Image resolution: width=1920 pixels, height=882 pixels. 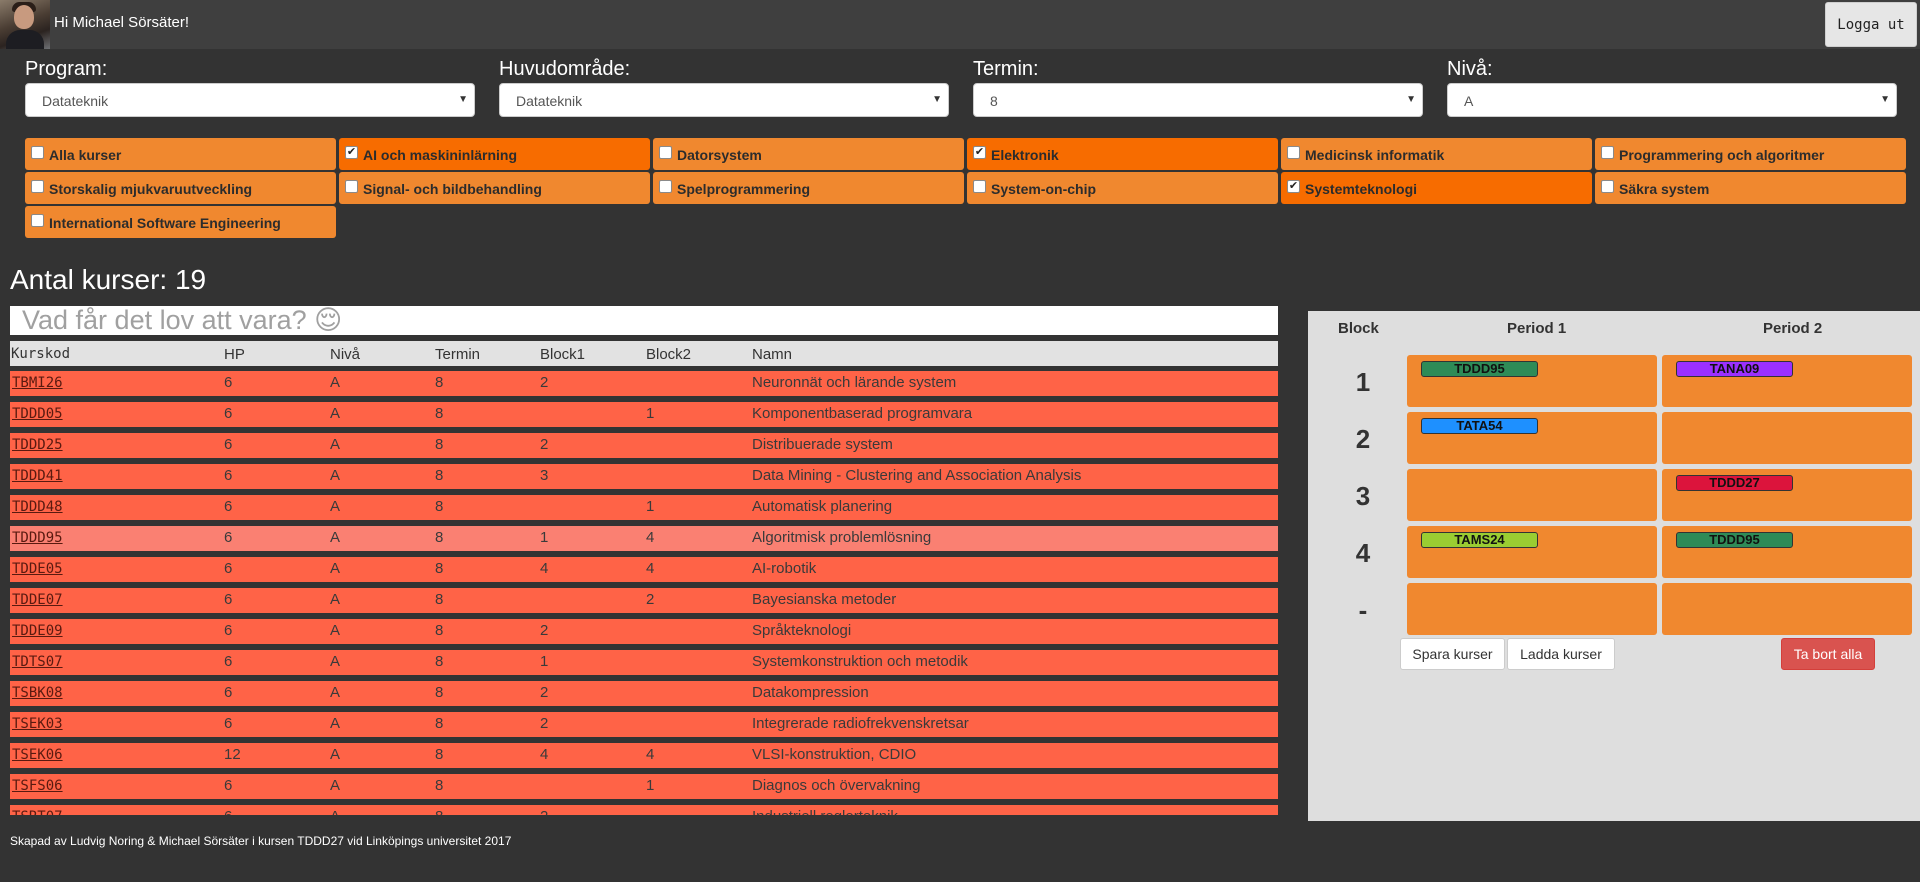 I want to click on cell-name: Bayesianska metoder, so click(x=824, y=599).